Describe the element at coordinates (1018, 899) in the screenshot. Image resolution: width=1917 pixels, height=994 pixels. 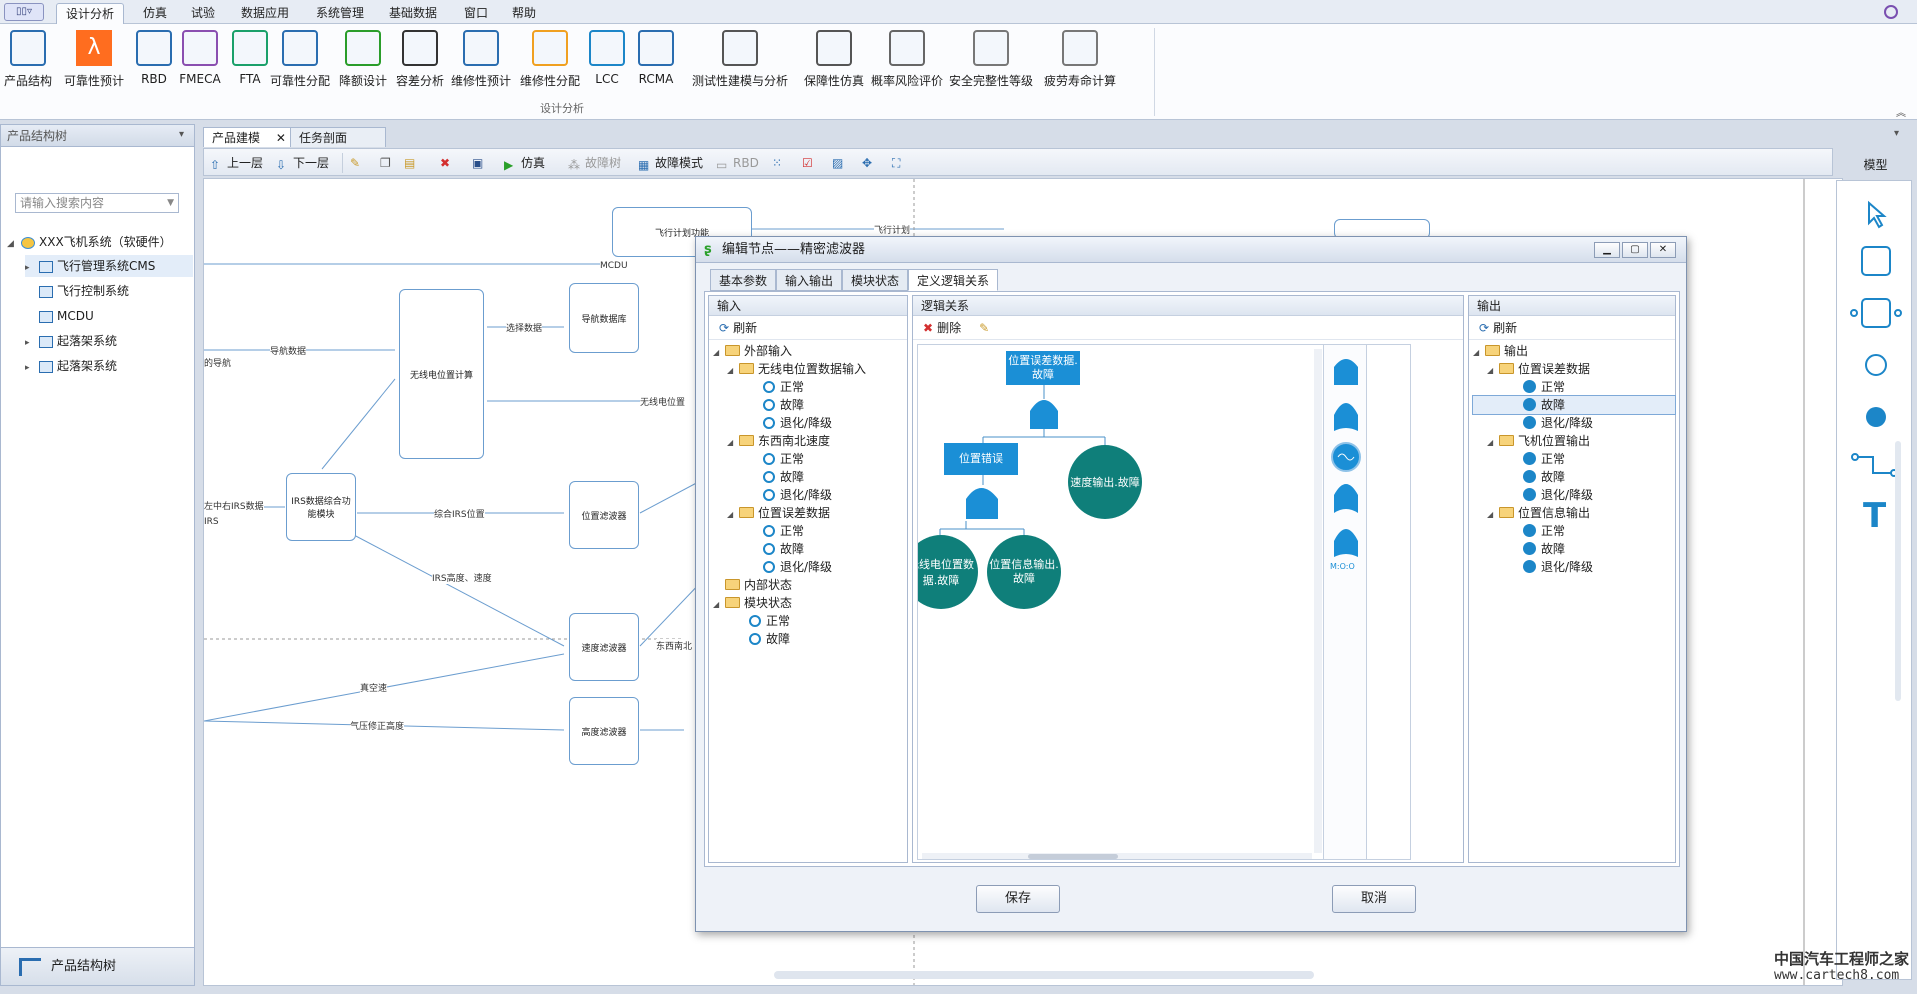
I see `save-button: 保存` at that location.